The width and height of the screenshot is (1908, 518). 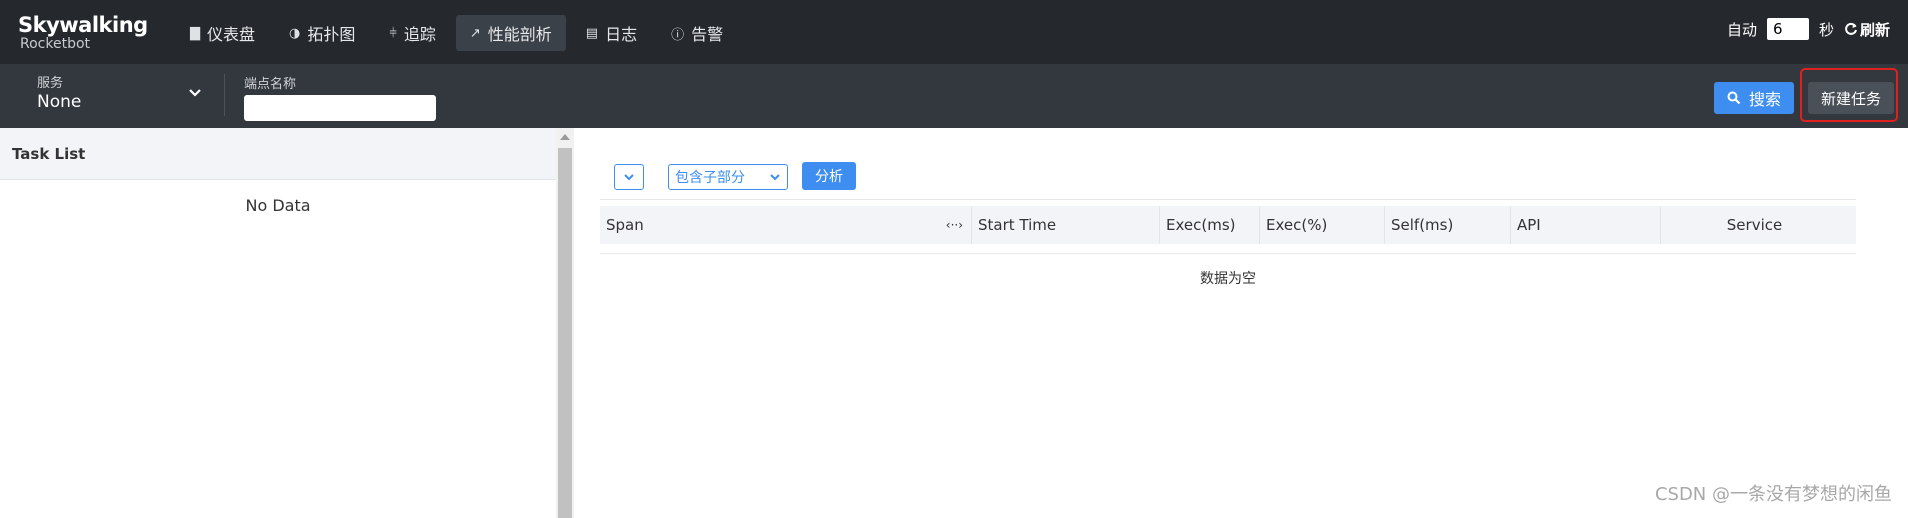 I want to click on analysis-mode-value: 包含子部分, so click(x=710, y=178).